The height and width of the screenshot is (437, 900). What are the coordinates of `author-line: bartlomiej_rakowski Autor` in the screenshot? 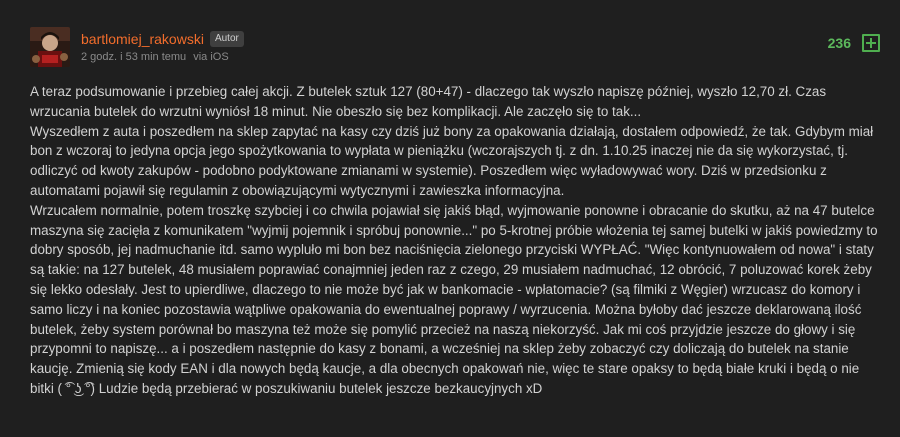 It's located at (162, 39).